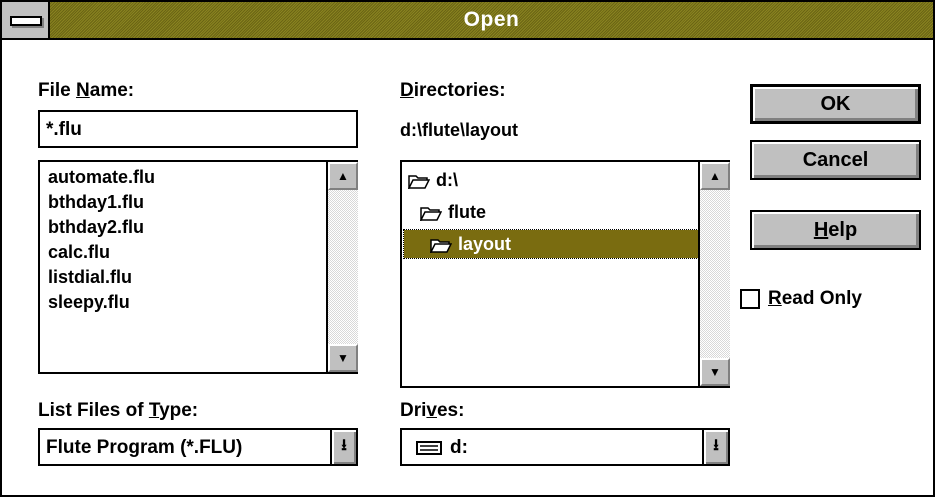  What do you see at coordinates (453, 90) in the screenshot?
I see `directories-label: Directories:` at bounding box center [453, 90].